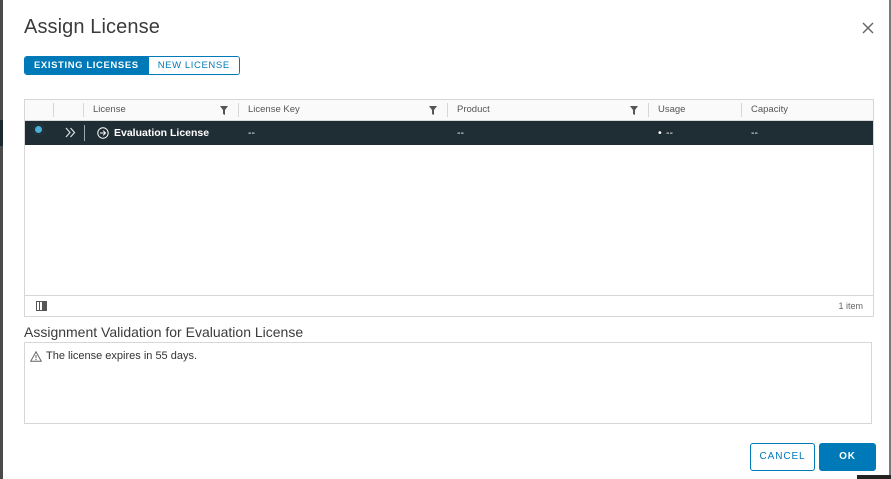  What do you see at coordinates (122, 356) in the screenshot?
I see `validation-message: The license expires in 55 days.` at bounding box center [122, 356].